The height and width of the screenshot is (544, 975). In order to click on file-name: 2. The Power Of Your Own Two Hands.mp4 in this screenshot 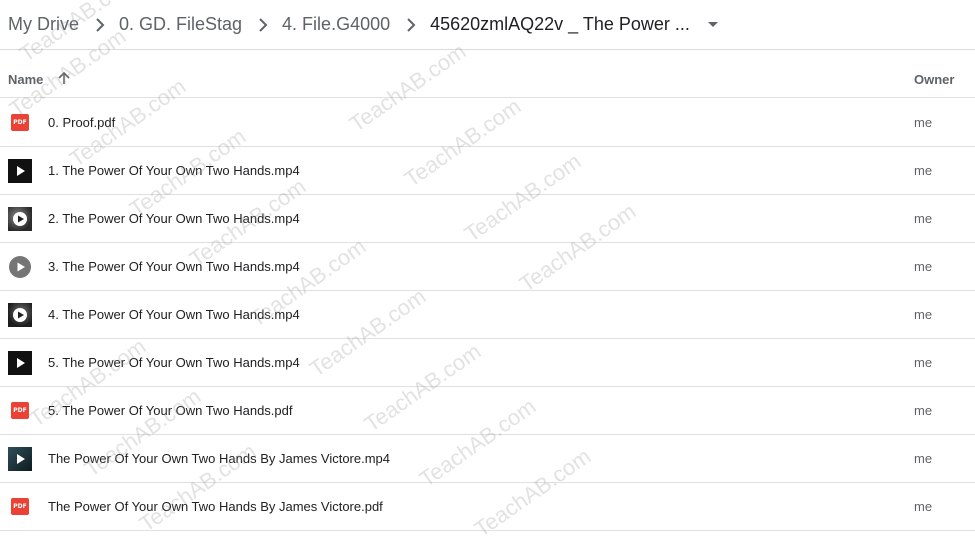, I will do `click(174, 218)`.